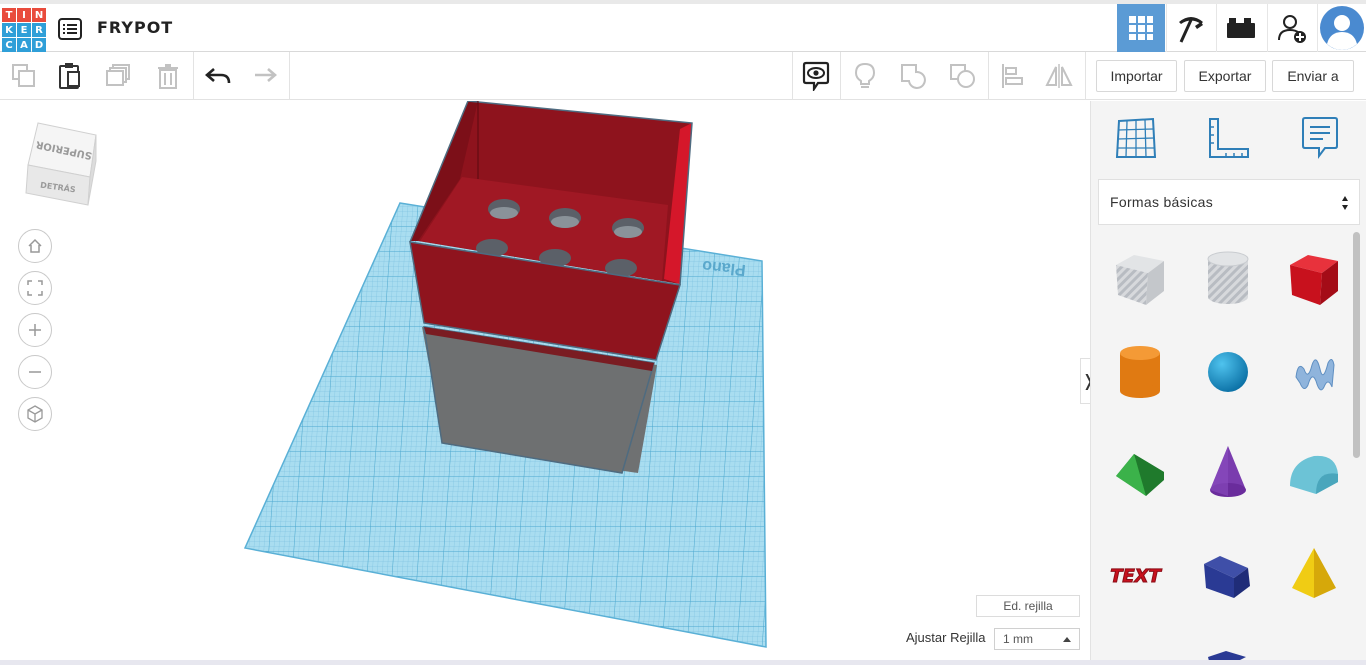  Describe the element at coordinates (264, 76) in the screenshot. I see `redo-icon` at that location.